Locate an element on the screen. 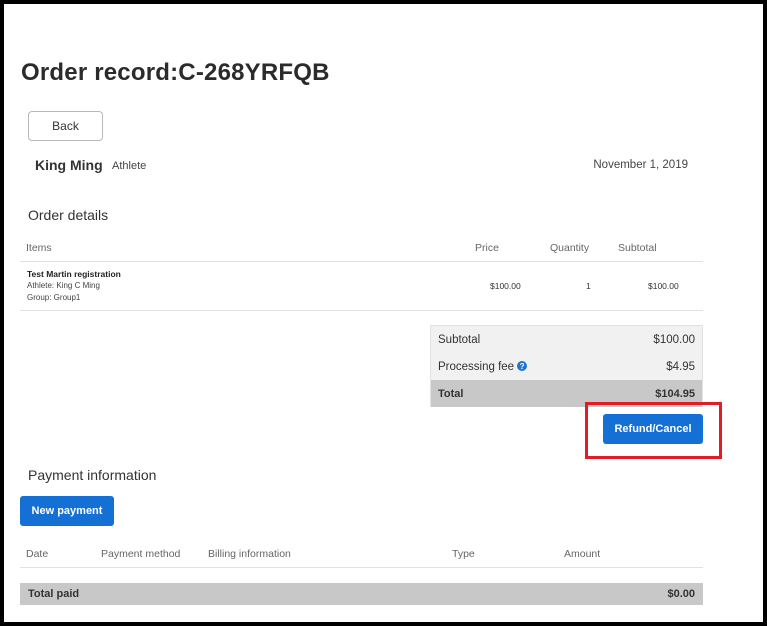 The image size is (767, 626). order-details-title: Order details is located at coordinates (68, 215).